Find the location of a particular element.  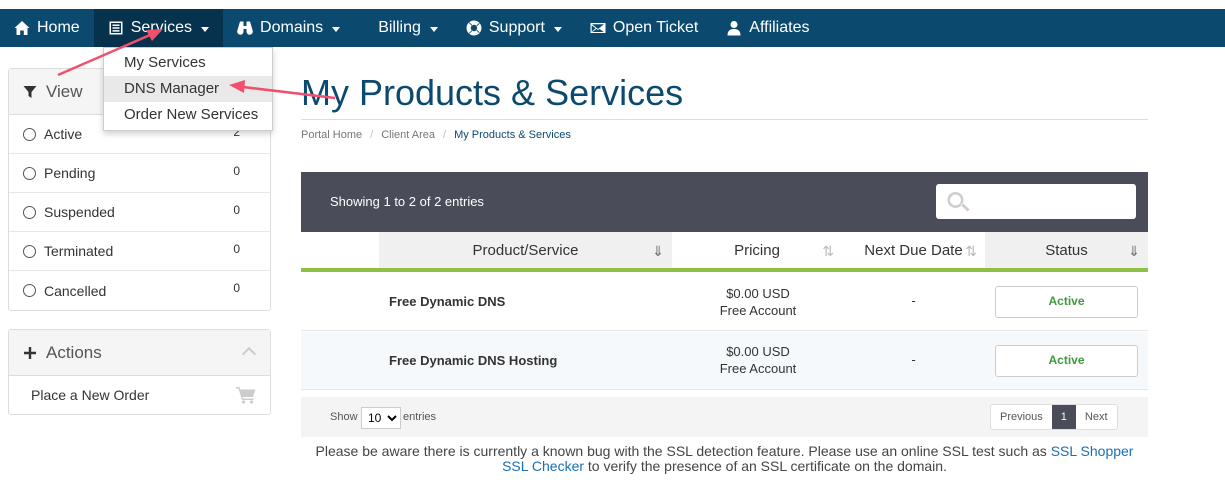

column-header-label: Status is located at coordinates (1066, 250).